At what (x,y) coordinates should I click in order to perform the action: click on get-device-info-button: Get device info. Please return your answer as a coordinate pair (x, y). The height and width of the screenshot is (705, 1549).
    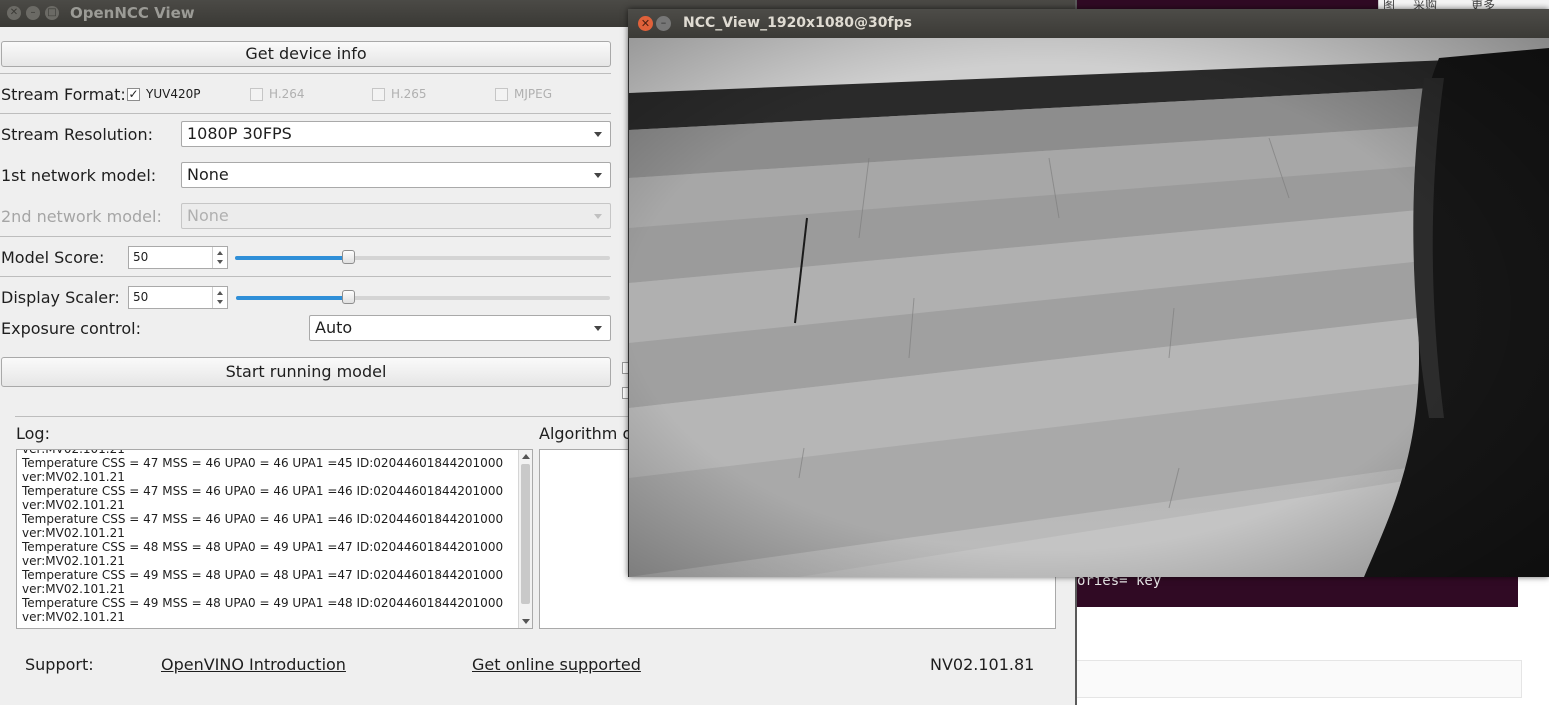
    Looking at the image, I should click on (306, 54).